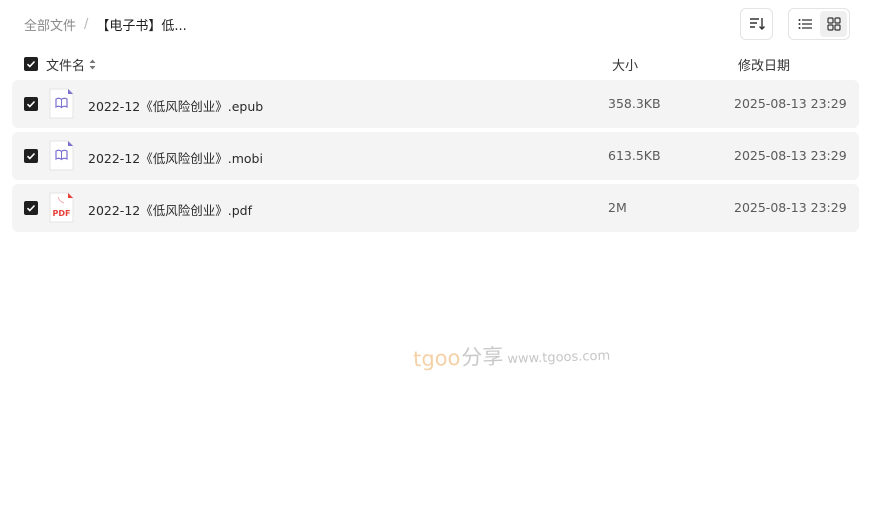 This screenshot has height=514, width=874. What do you see at coordinates (436, 358) in the screenshot?
I see `watermark-brand: tgoo` at bounding box center [436, 358].